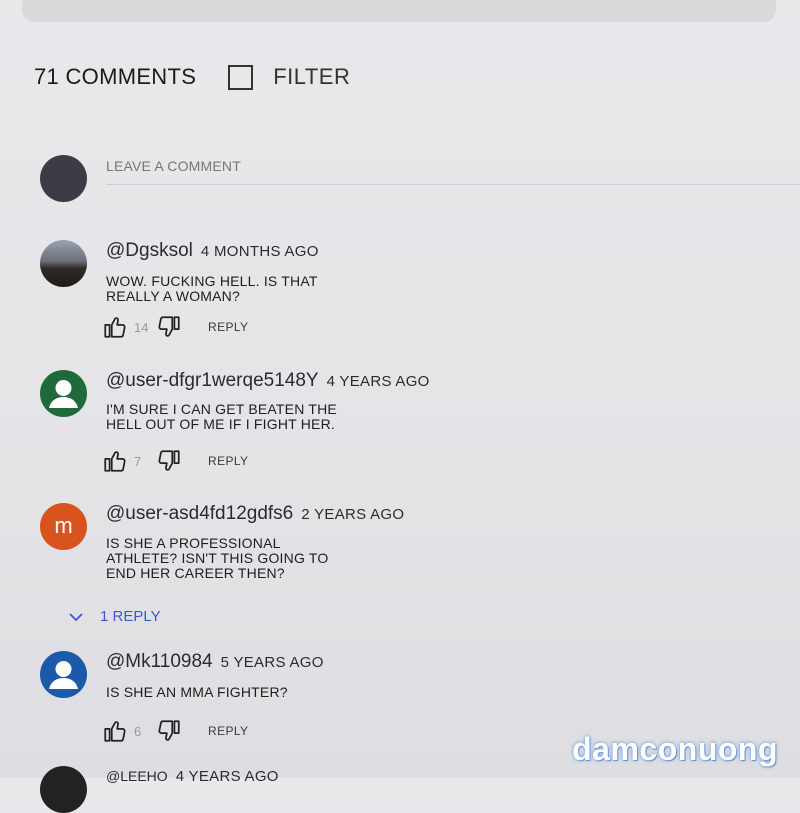 The height and width of the screenshot is (813, 800). Describe the element at coordinates (197, 692) in the screenshot. I see `comment-text: IS SHE AN MMA FIGHTER?` at that location.